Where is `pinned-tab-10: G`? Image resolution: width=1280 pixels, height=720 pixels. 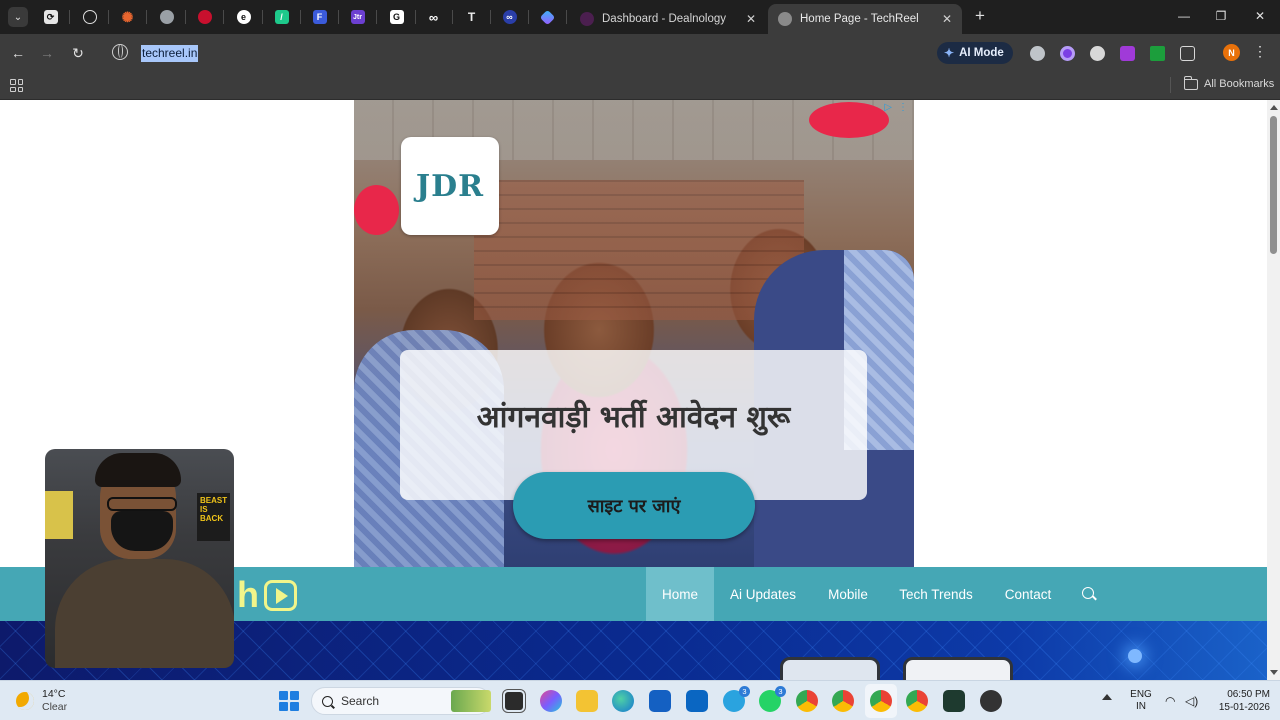
pinned-tab-10: G is located at coordinates (396, 17).